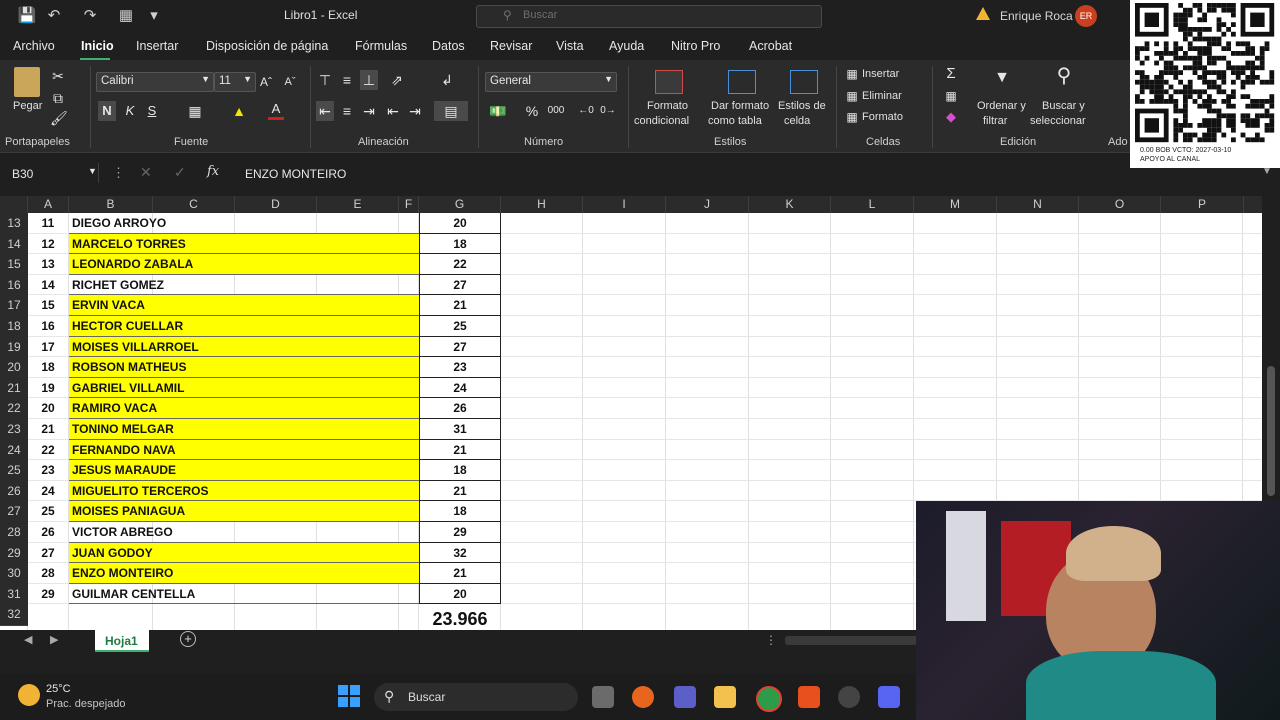 The image size is (1280, 720). Describe the element at coordinates (1063, 106) in the screenshot. I see `find-select-label-1: Buscar y` at that location.